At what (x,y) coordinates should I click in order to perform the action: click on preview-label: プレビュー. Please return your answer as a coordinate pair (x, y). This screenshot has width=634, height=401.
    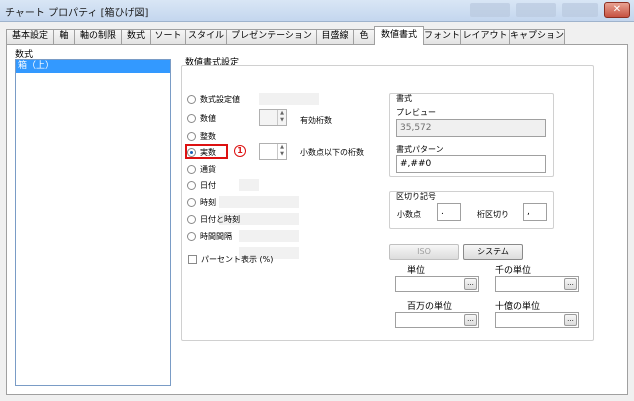
    Looking at the image, I should click on (416, 112).